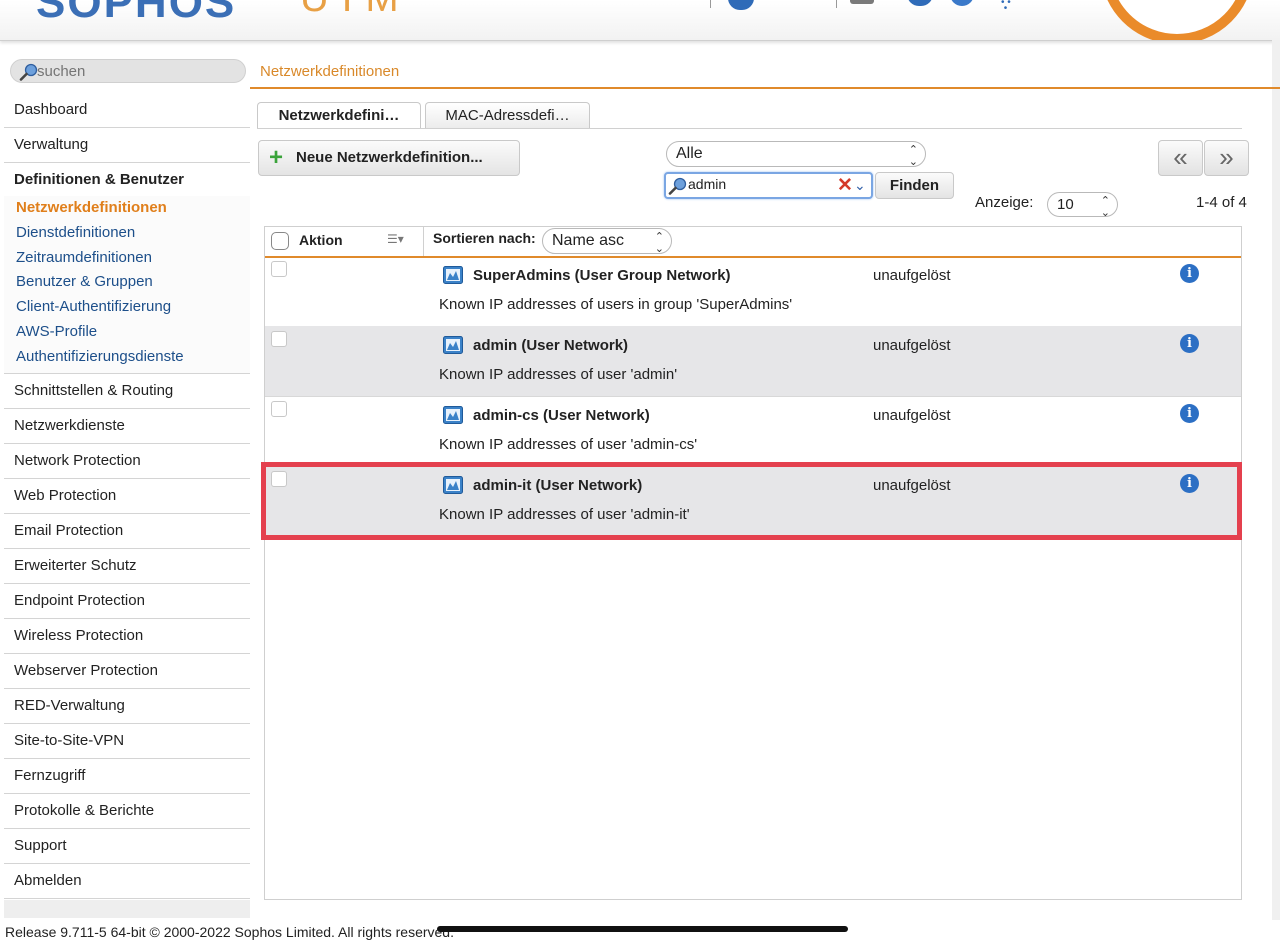  I want to click on logo-secondary: UTM, so click(352, 10).